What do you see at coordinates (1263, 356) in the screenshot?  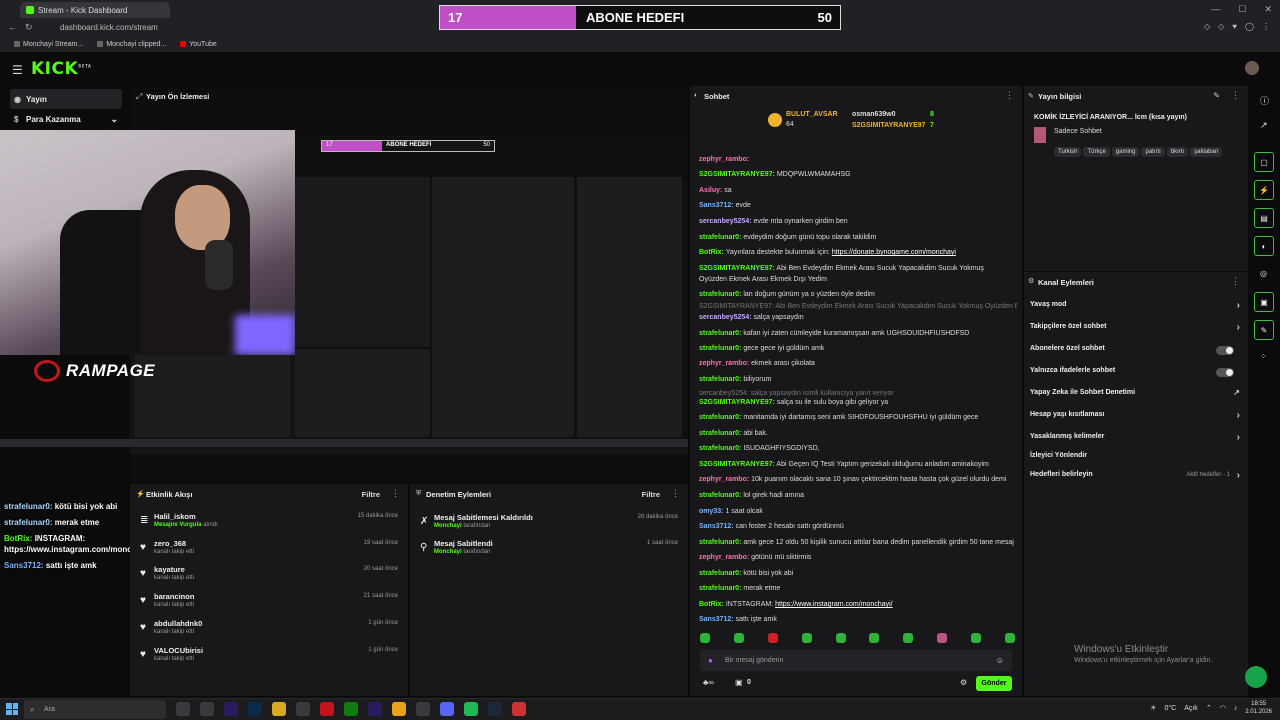 I see `people-icon: ⁘` at bounding box center [1263, 356].